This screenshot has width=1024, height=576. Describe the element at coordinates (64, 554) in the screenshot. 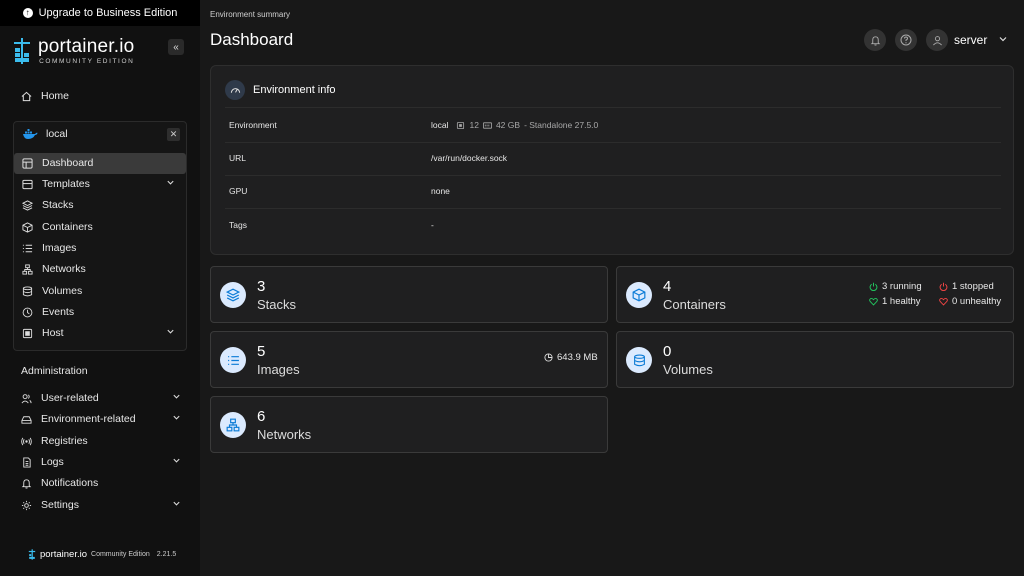

I see `footer-brand: portainer.io` at that location.